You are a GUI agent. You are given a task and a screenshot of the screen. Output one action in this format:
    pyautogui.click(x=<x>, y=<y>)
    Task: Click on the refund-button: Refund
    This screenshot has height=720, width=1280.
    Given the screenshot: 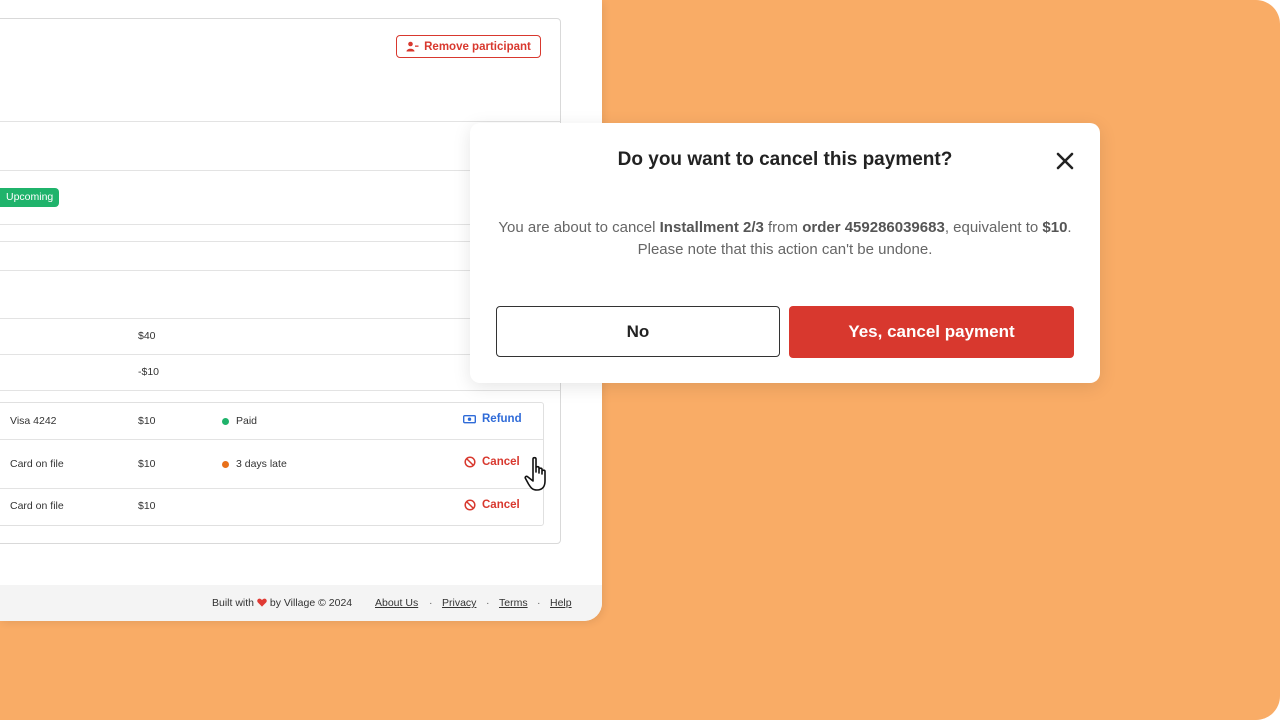 What is the action you would take?
    pyautogui.click(x=492, y=419)
    